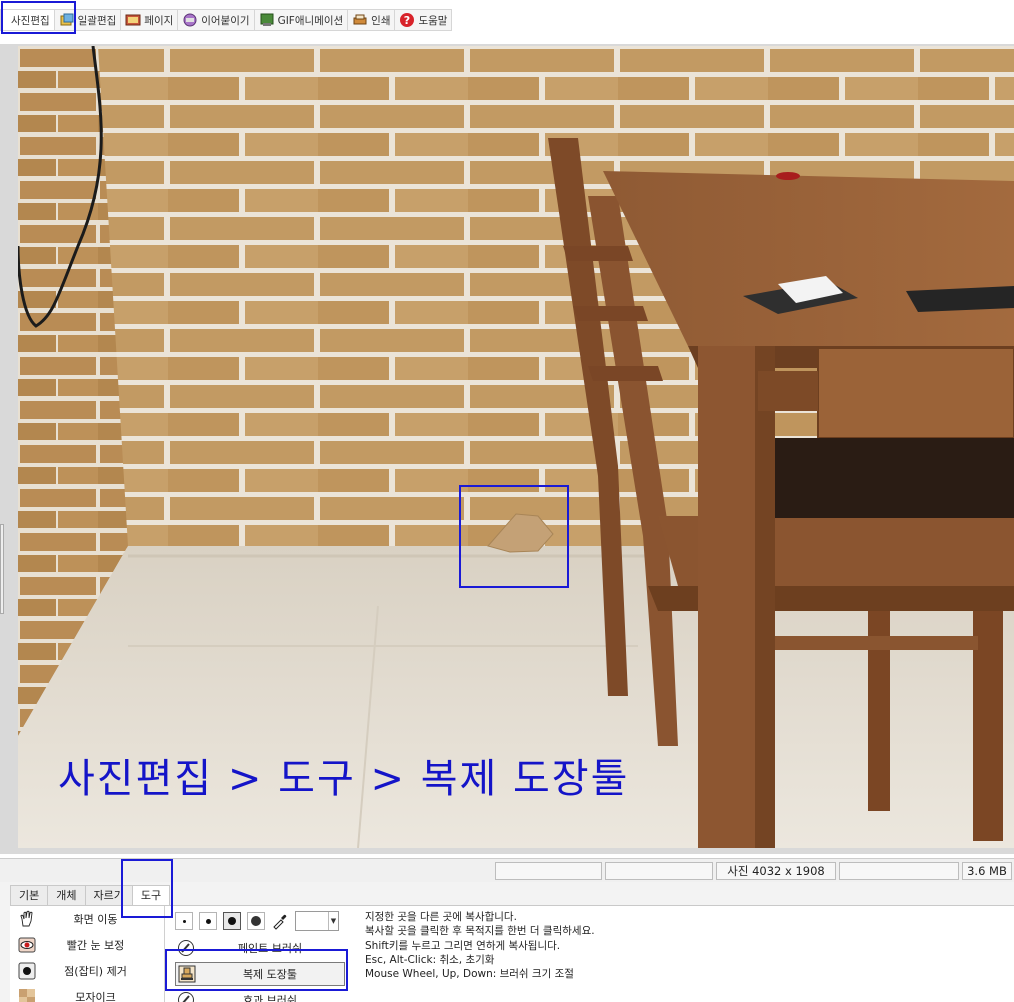 This screenshot has height=1002, width=1014. Describe the element at coordinates (280, 921) in the screenshot. I see `eyedropper-icon` at that location.